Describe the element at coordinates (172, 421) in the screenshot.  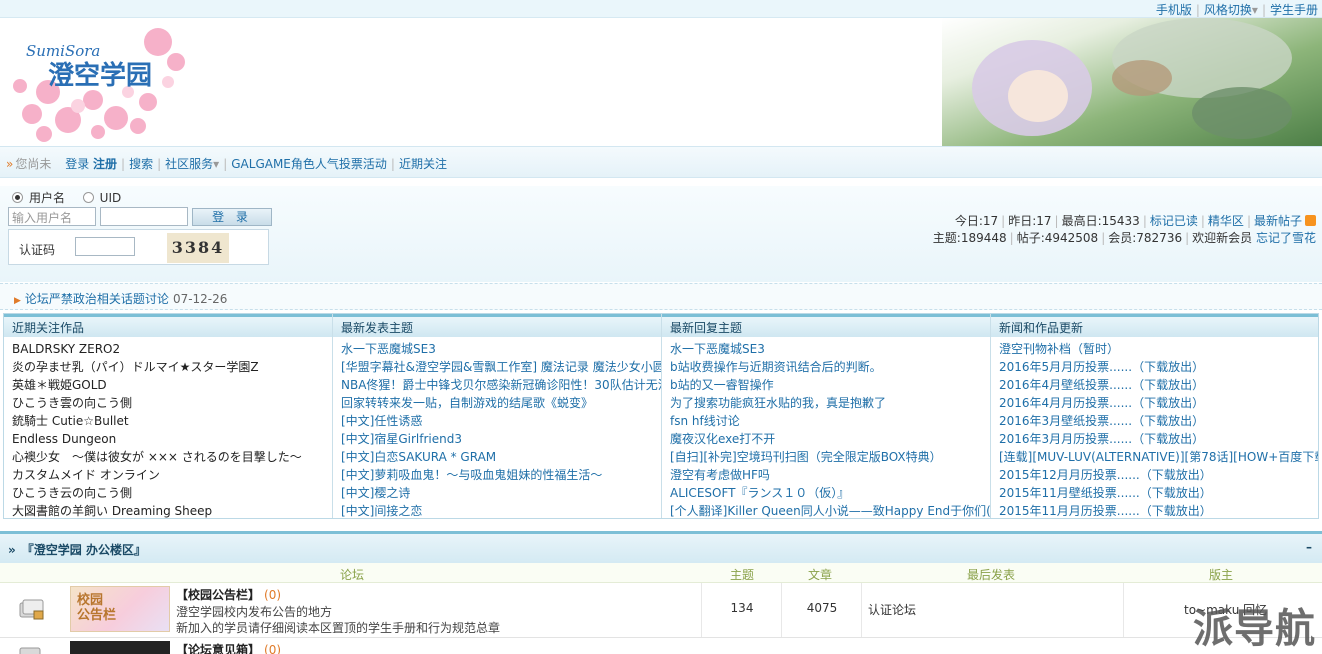
I see `focus-work-item: 銃騎士 Cutie☆Bullet` at that location.